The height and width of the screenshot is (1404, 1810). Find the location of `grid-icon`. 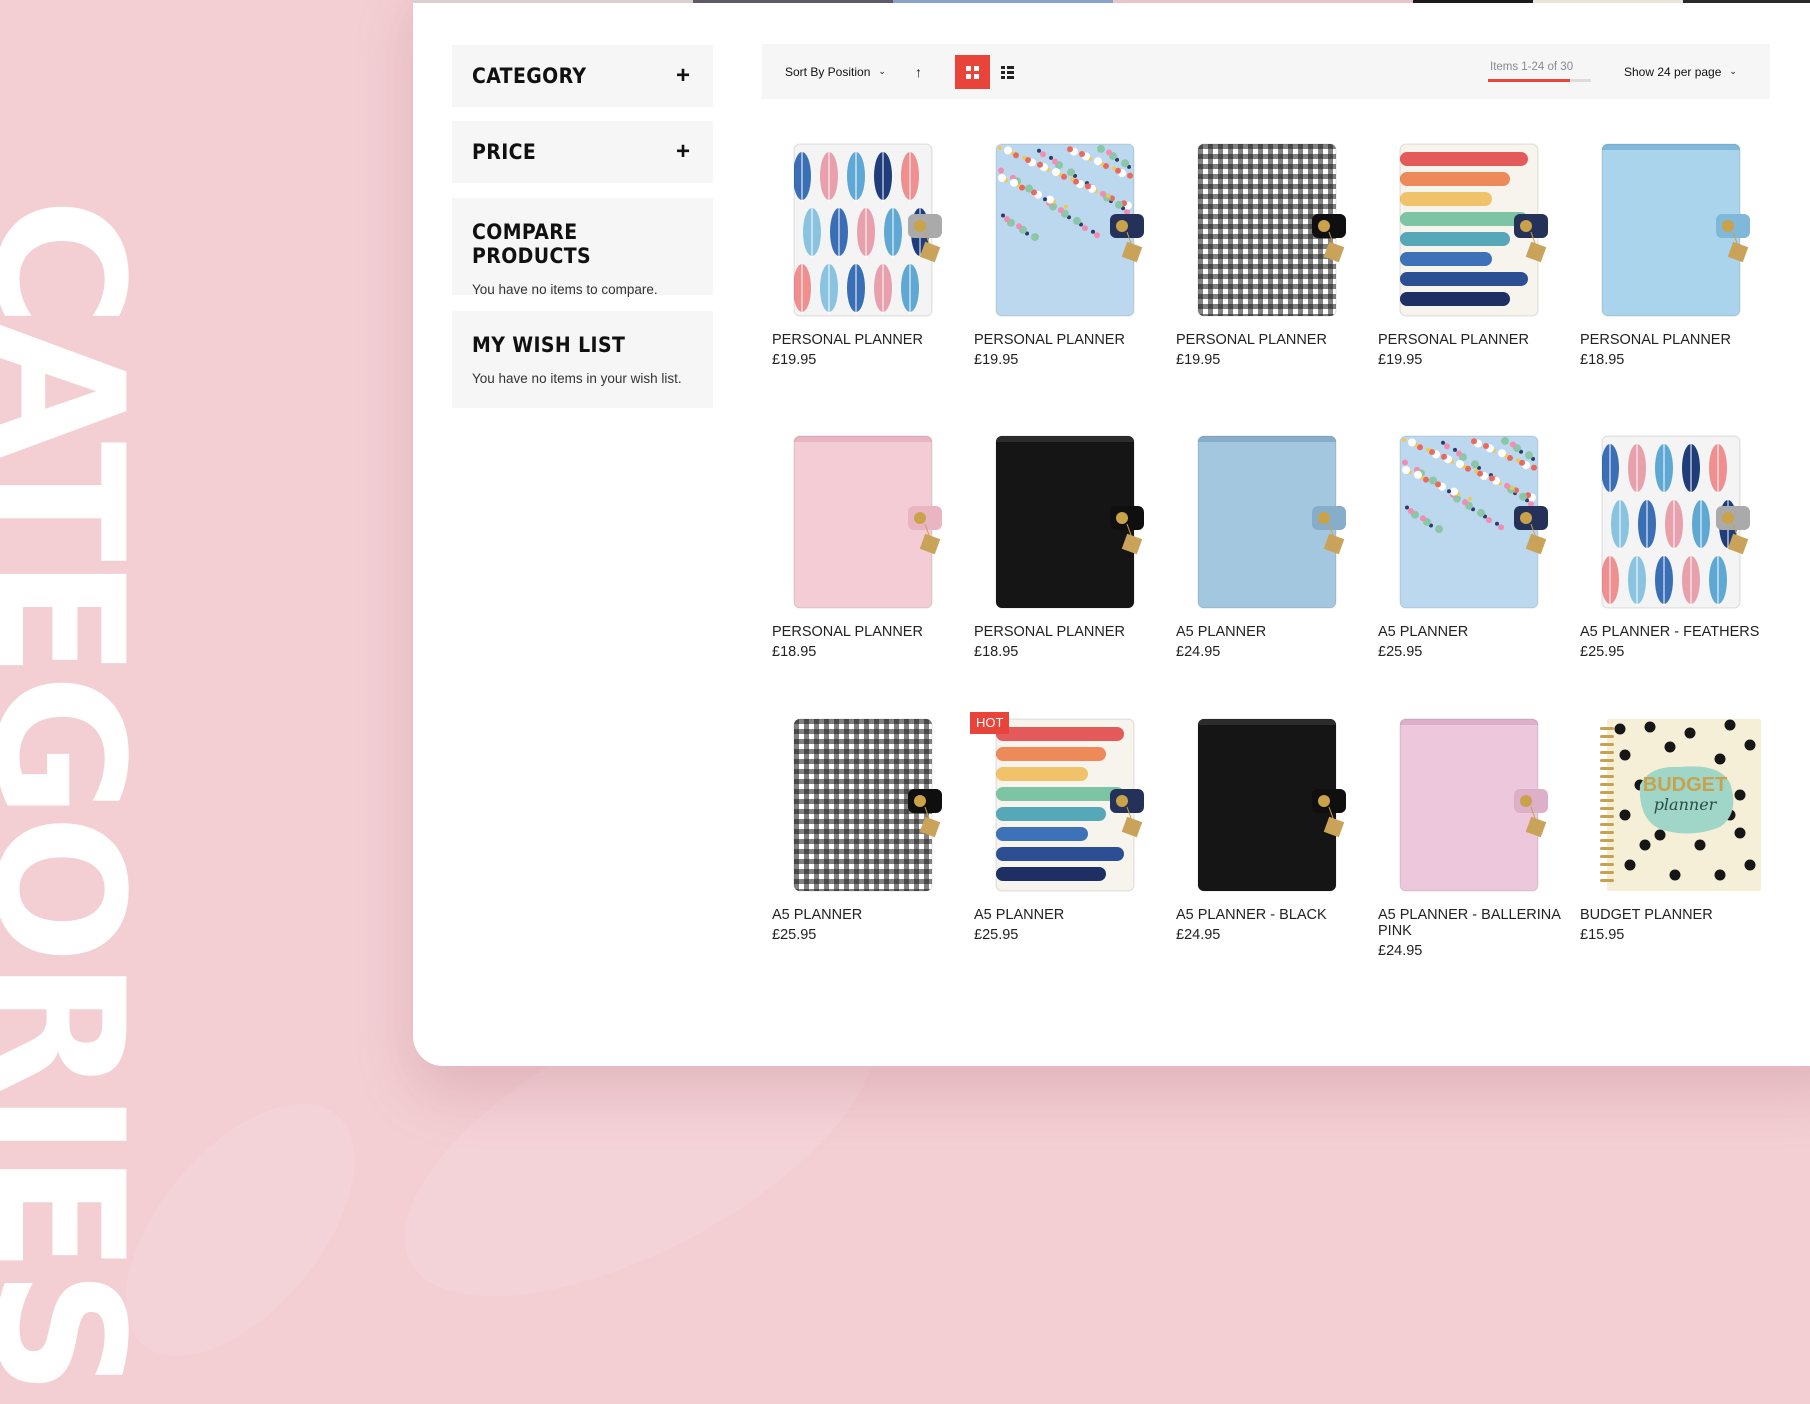

grid-icon is located at coordinates (972, 72).